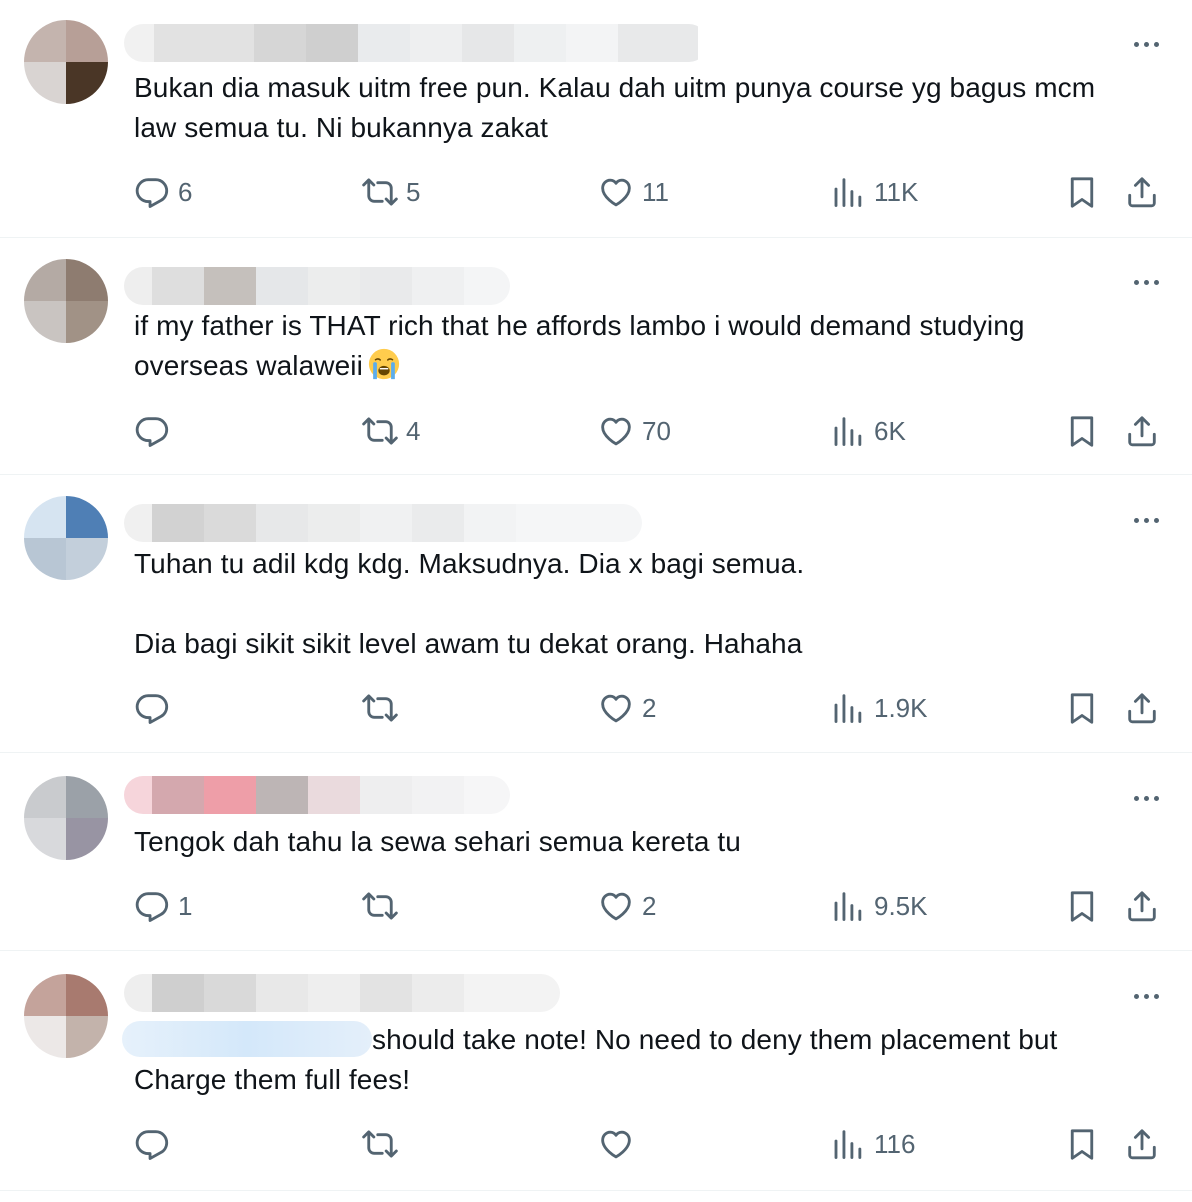 This screenshot has width=1192, height=1202. What do you see at coordinates (596, 708) in the screenshot?
I see `action-bar: 2 1.9K` at bounding box center [596, 708].